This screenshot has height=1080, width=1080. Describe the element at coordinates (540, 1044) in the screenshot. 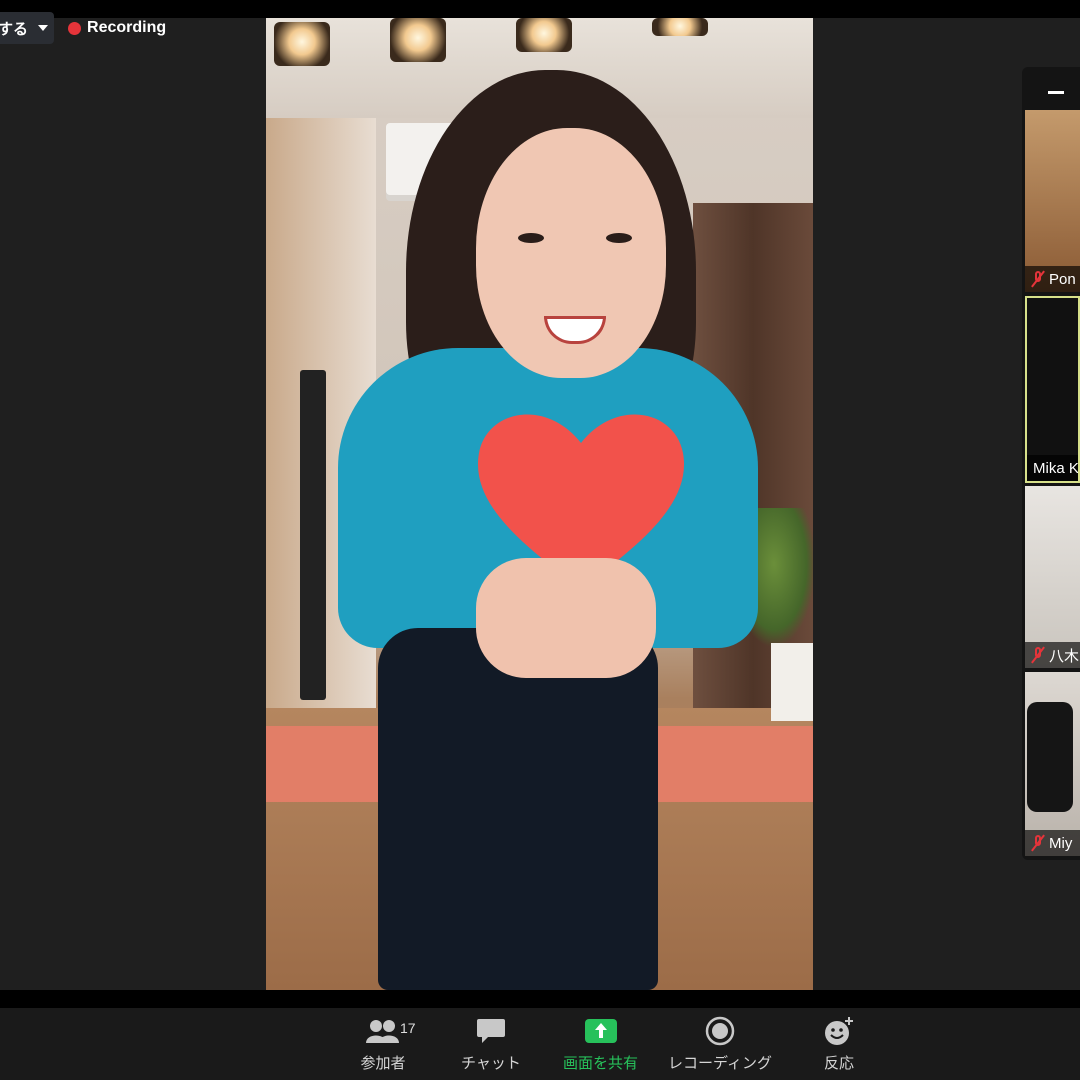

I see `meeting-toolbar` at that location.